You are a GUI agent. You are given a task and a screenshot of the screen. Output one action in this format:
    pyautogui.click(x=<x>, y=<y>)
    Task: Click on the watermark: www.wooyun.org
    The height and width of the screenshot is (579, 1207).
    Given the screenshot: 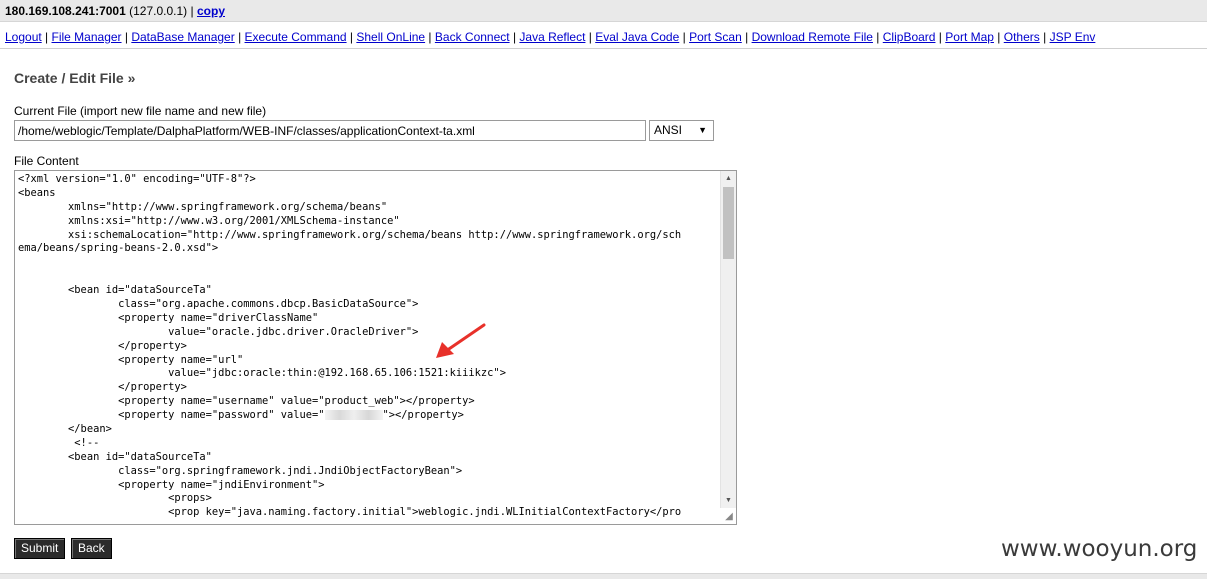 What is the action you would take?
    pyautogui.click(x=1099, y=549)
    